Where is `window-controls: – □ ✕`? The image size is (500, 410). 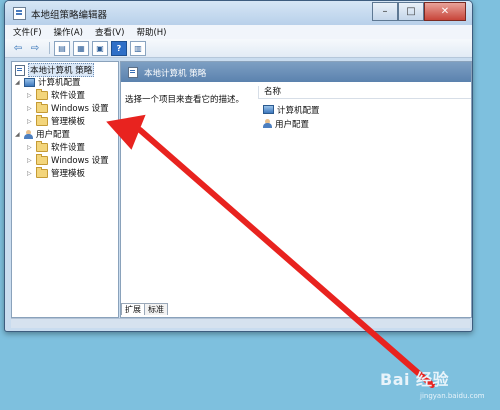 window-controls: – □ ✕ is located at coordinates (419, 11).